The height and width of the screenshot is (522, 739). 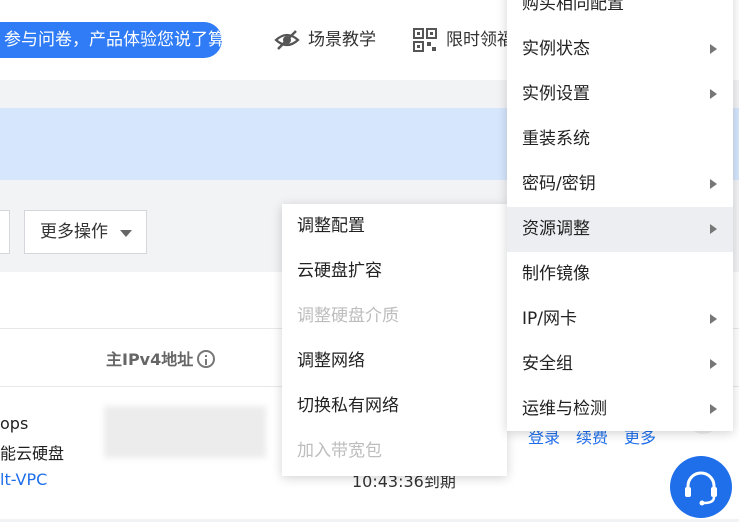 I want to click on headset-icon, so click(x=701, y=488).